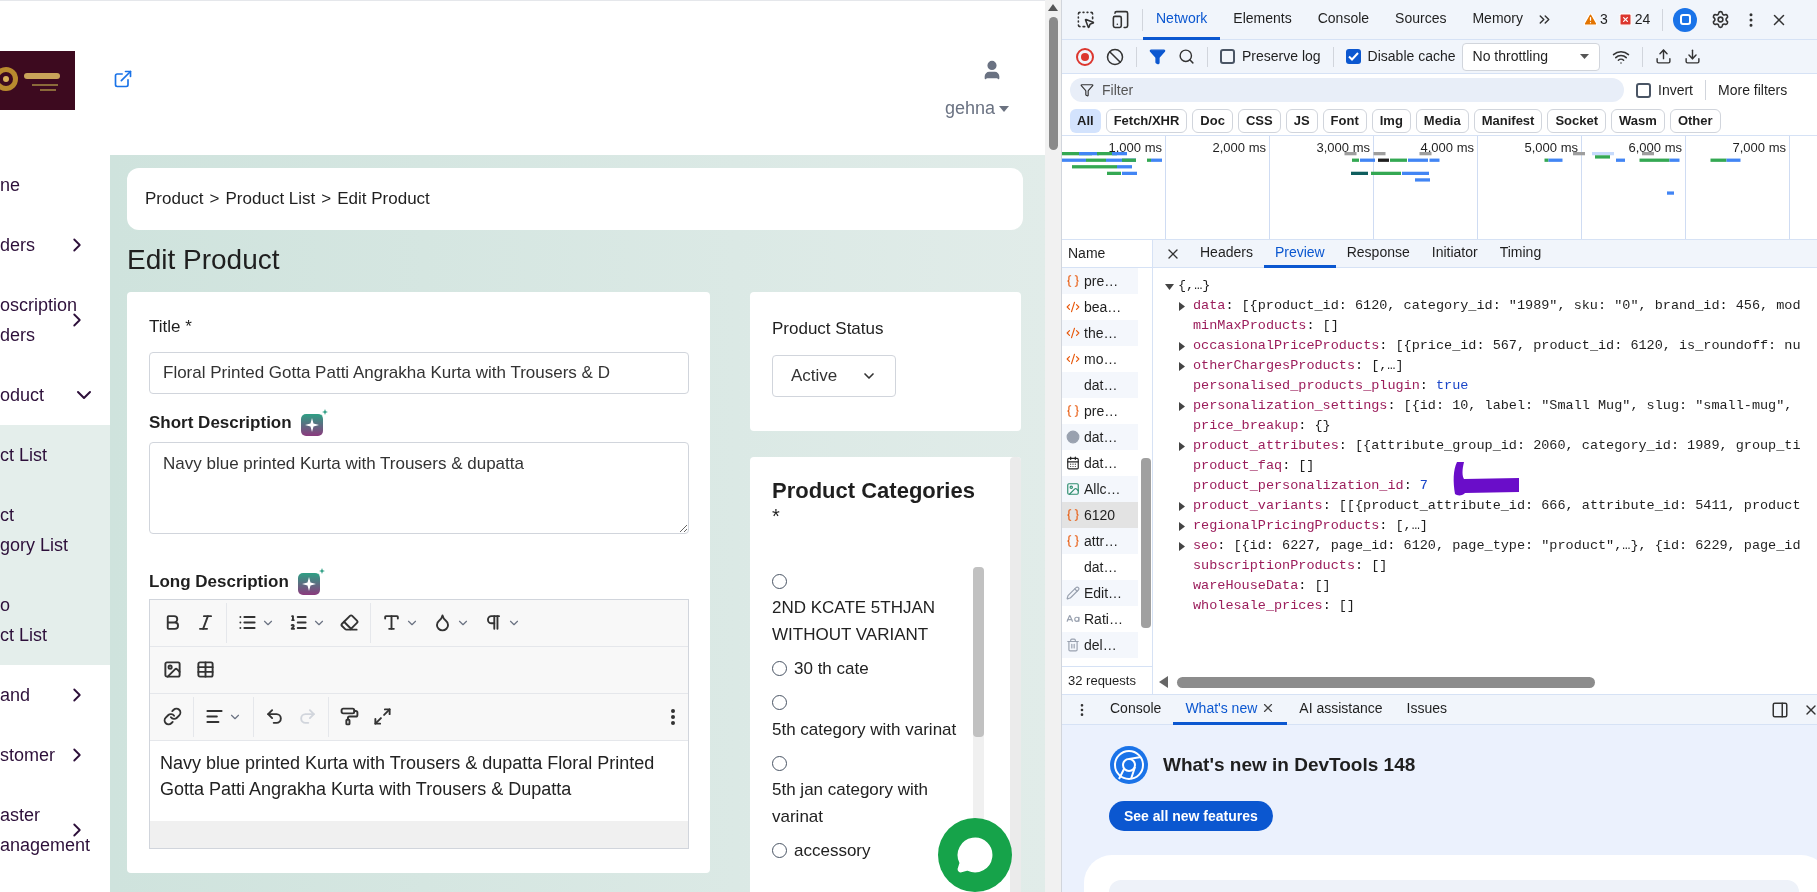  Describe the element at coordinates (1625, 19) in the screenshot. I see `error-icon` at that location.